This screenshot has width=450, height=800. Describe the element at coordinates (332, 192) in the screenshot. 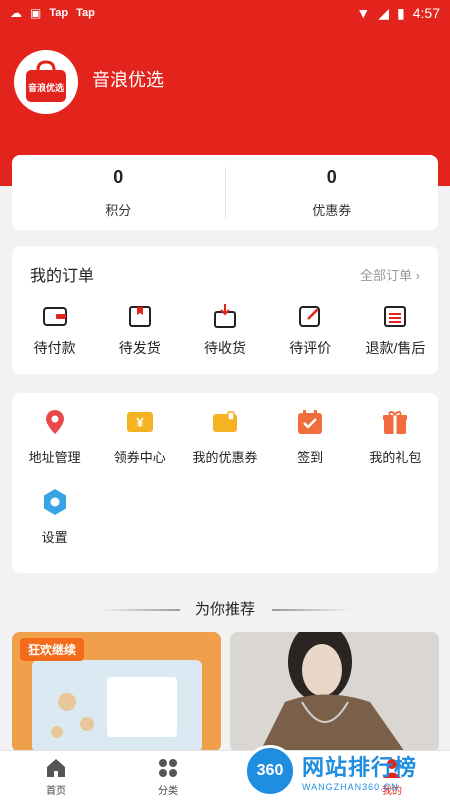

I see `coupons-stat: 0 优惠券` at that location.